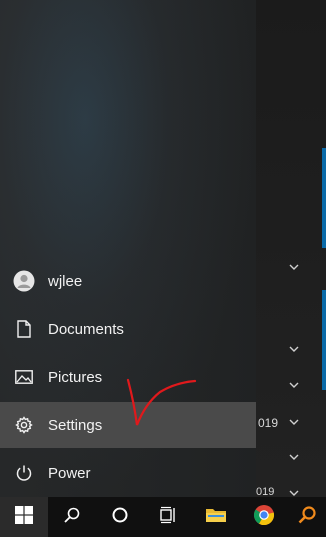 The image size is (326, 537). What do you see at coordinates (128, 377) in the screenshot?
I see `pictures-item: Pictures` at bounding box center [128, 377].